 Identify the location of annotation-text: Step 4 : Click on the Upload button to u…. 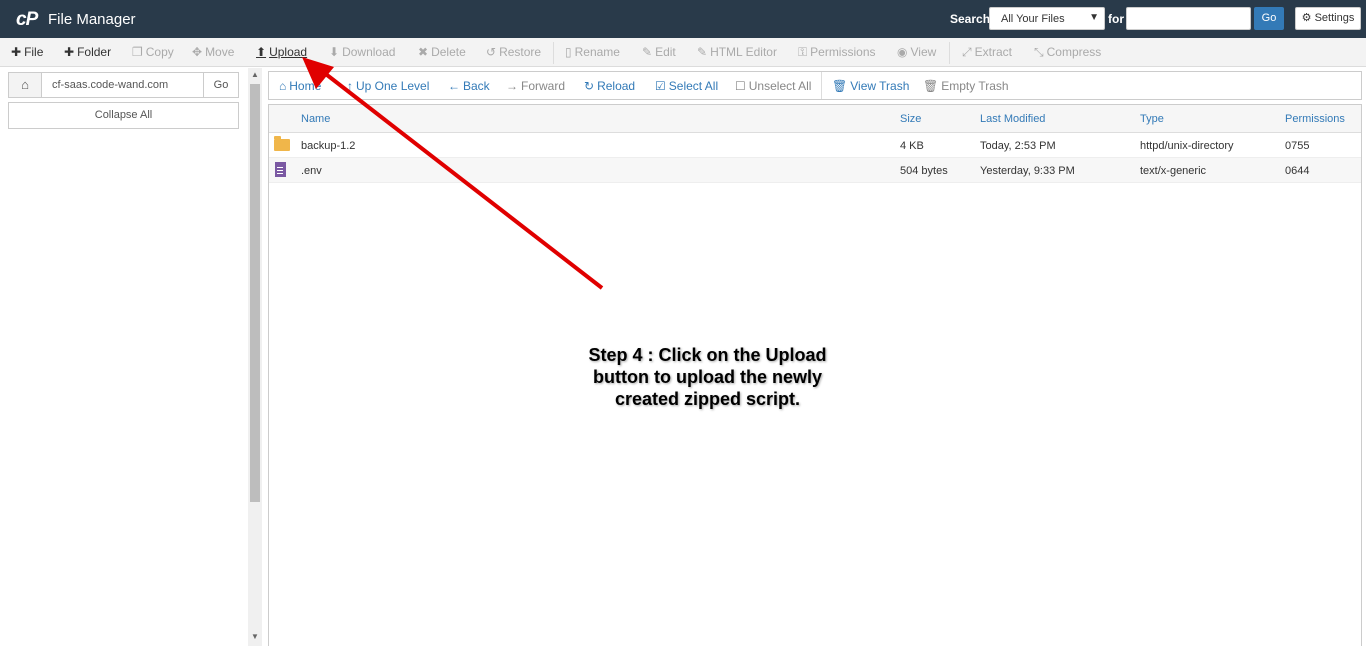
(707, 377).